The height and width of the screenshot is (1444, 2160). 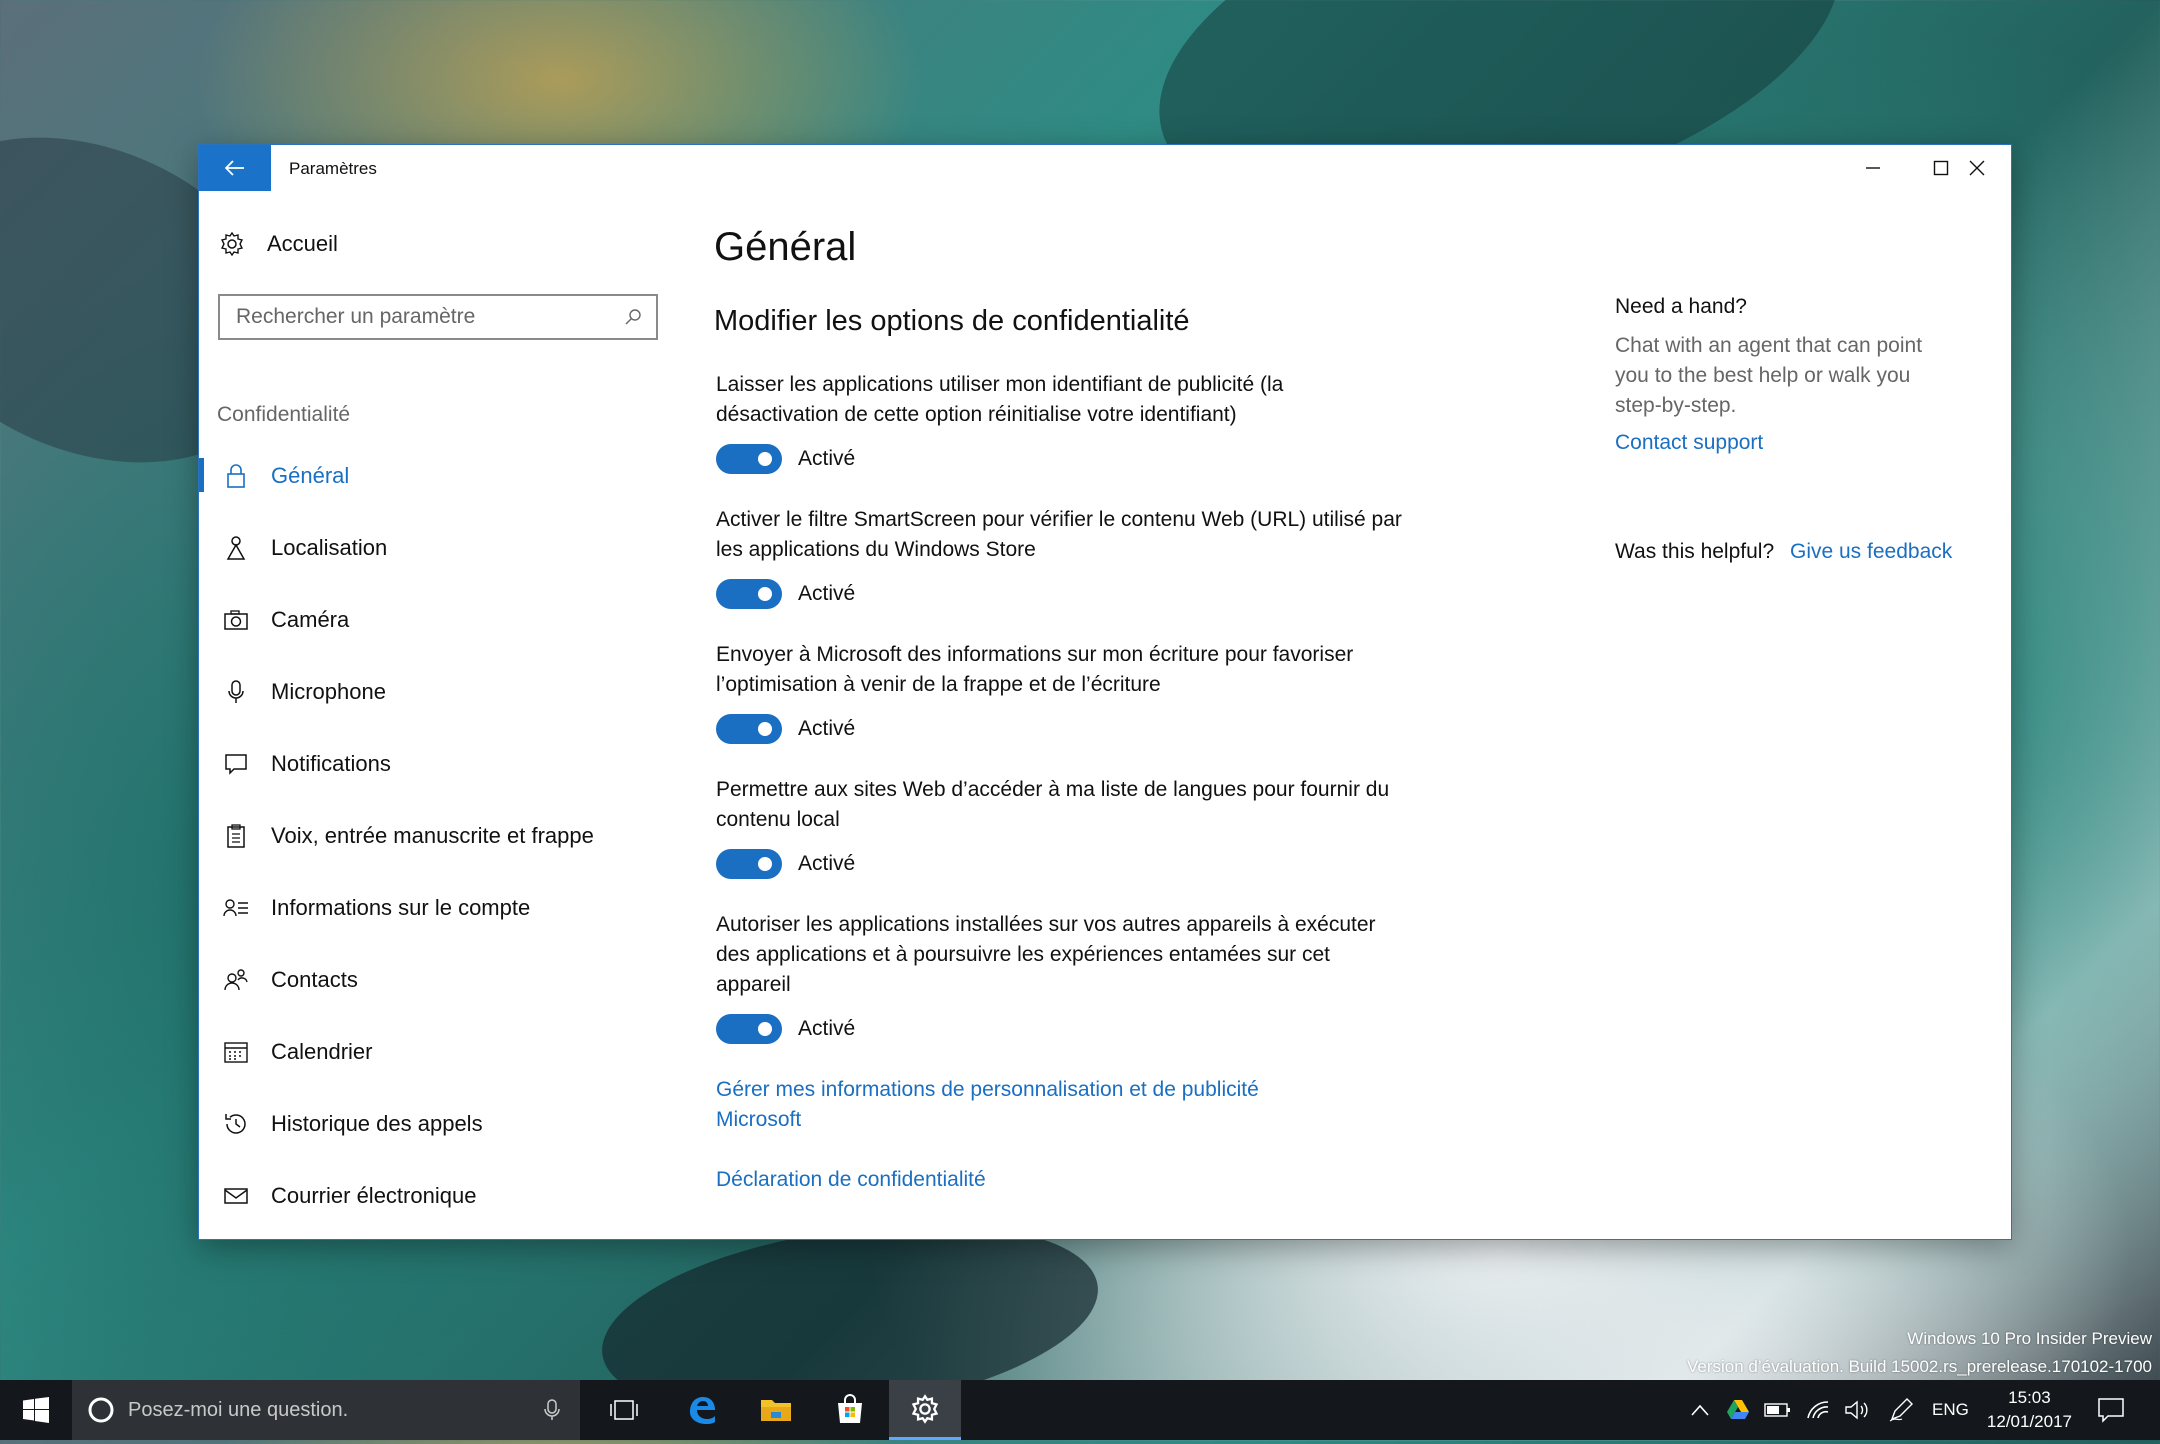 I want to click on system-tray: ENG, so click(x=1829, y=1410).